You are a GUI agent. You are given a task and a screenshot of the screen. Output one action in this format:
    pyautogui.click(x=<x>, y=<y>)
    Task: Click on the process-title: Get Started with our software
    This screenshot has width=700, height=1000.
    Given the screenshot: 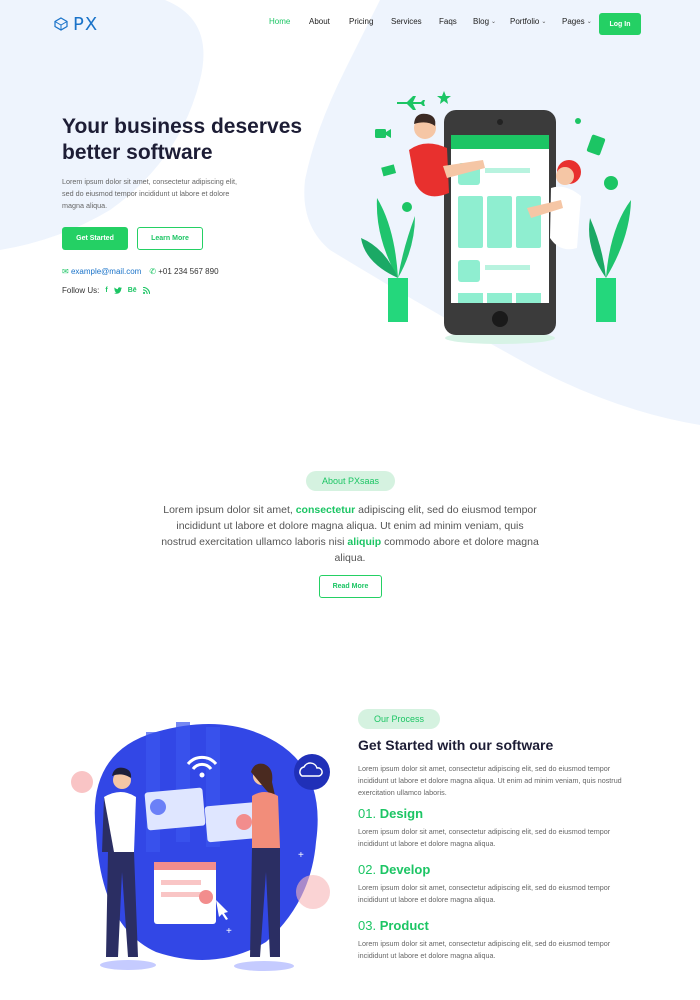 What is the action you would take?
    pyautogui.click(x=456, y=745)
    